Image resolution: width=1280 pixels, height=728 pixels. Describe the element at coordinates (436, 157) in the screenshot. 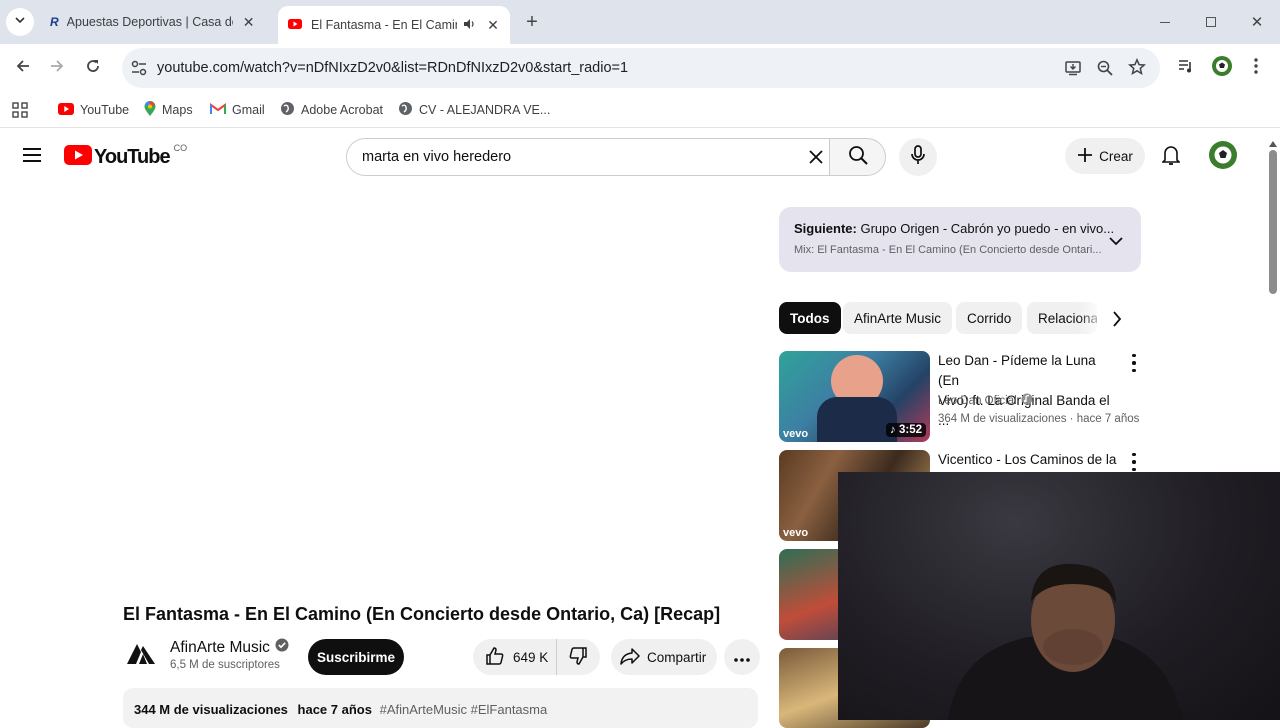

I see `search-input: marta en vivo heredero` at that location.